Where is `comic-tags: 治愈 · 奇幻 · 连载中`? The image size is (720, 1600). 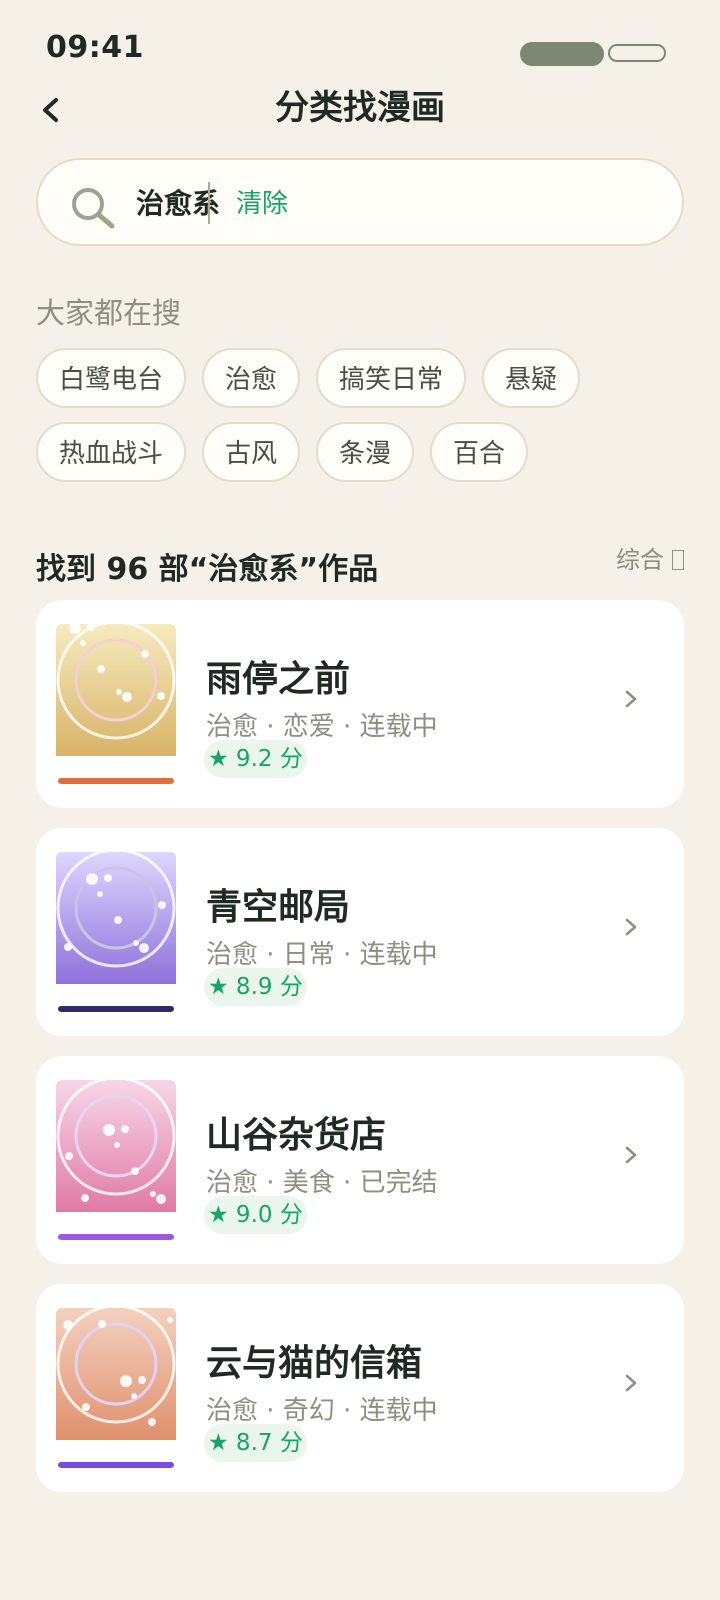 comic-tags: 治愈 · 奇幻 · 连载中 is located at coordinates (322, 1411).